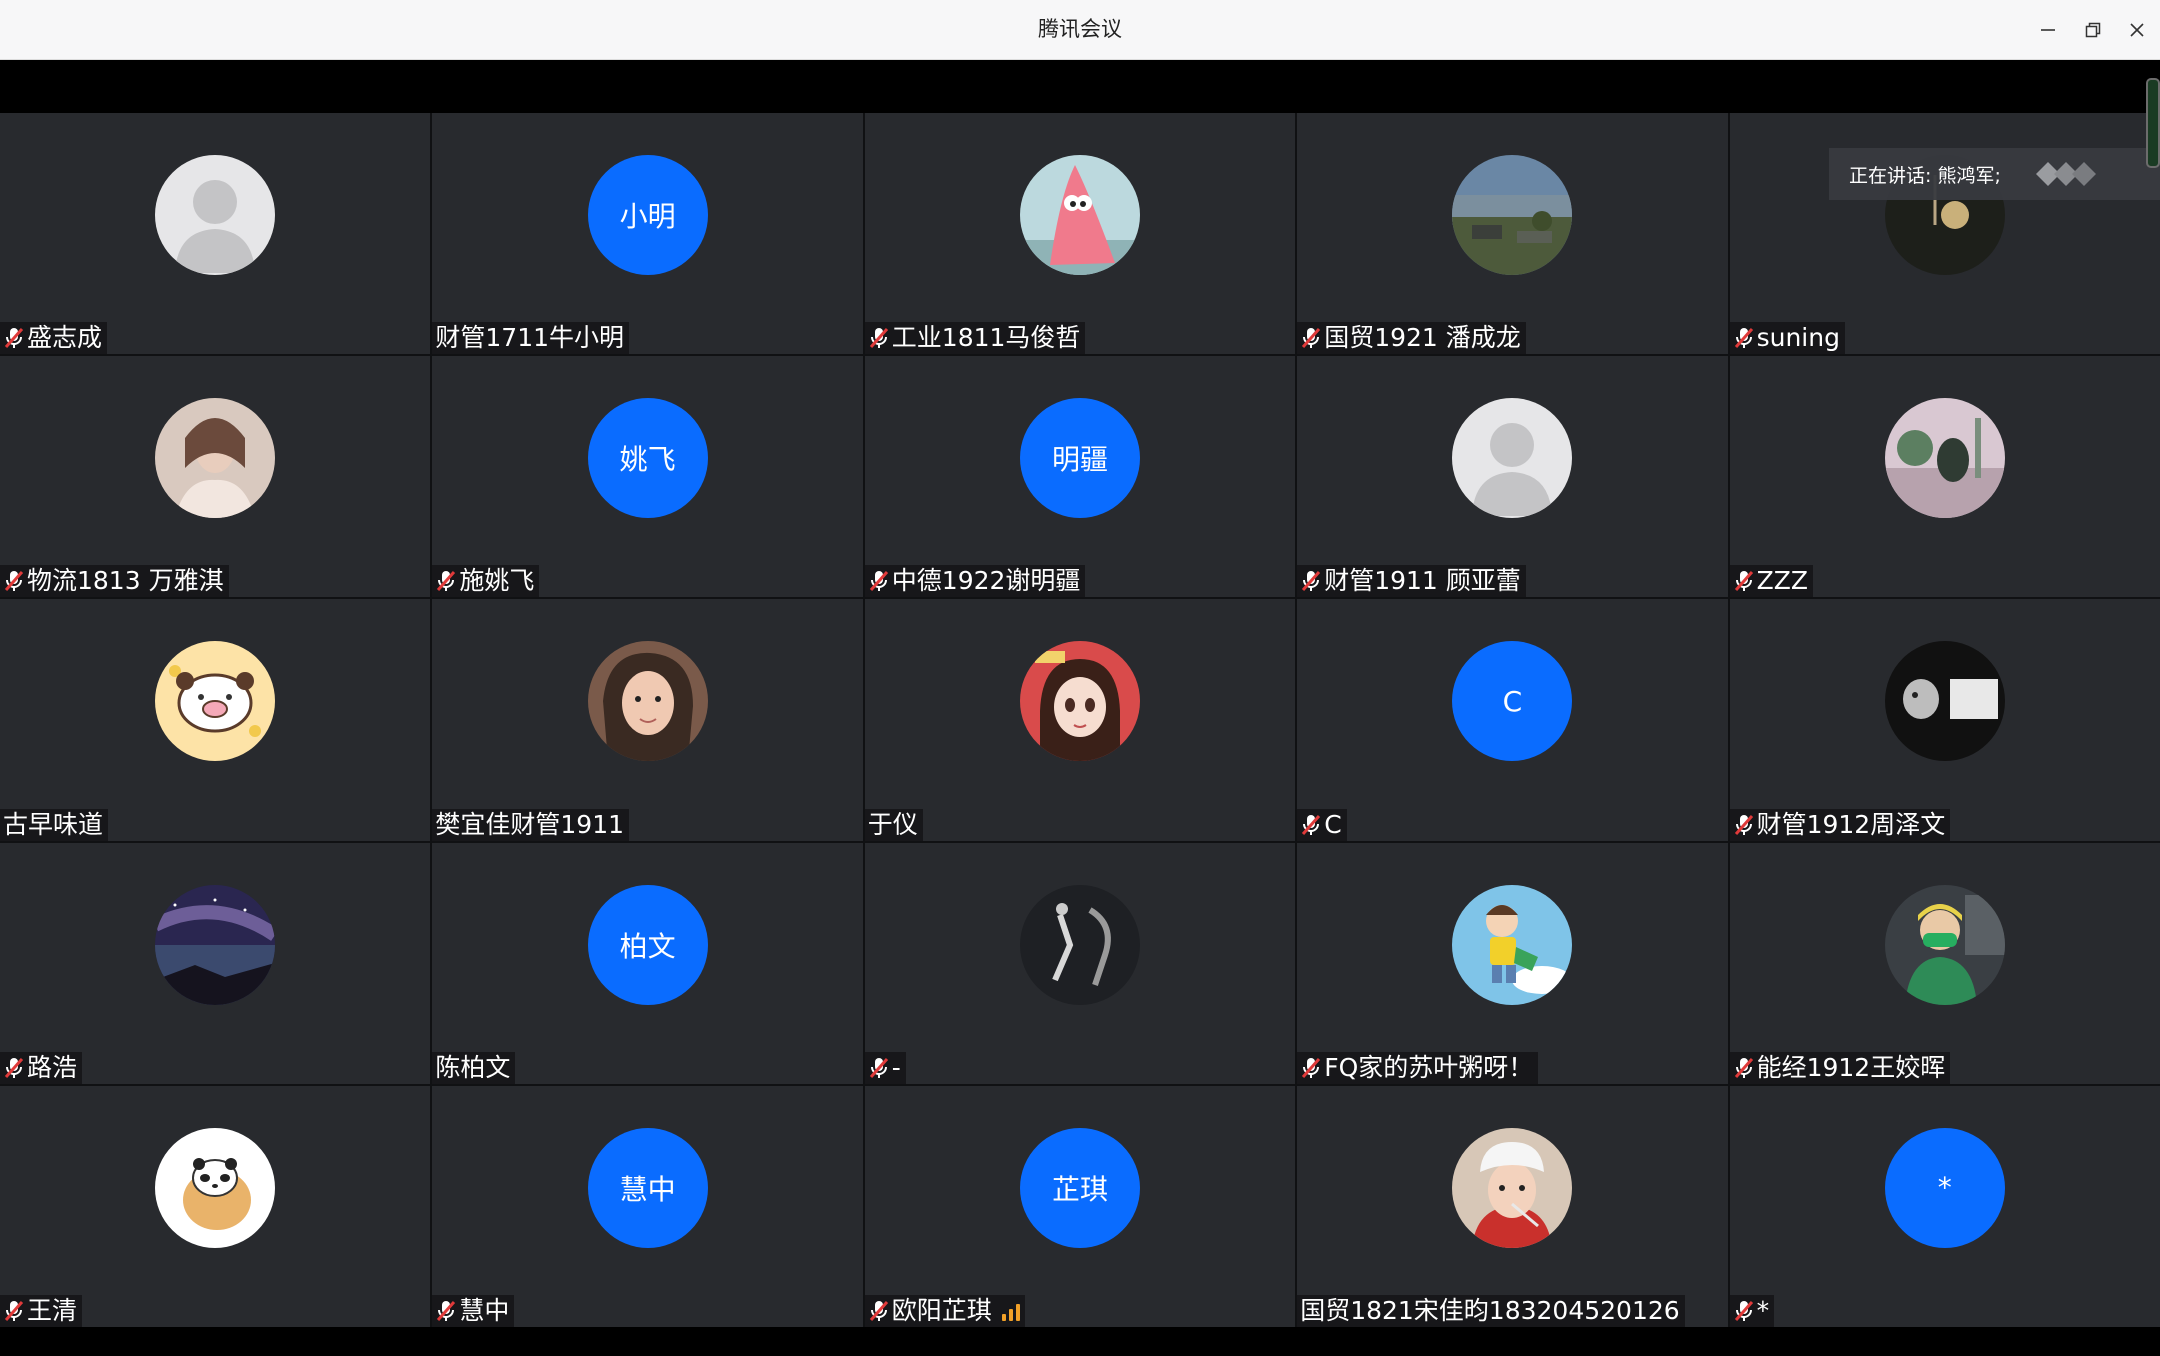  I want to click on participant-tile: 工业1811马俊哲, so click(1080, 234).